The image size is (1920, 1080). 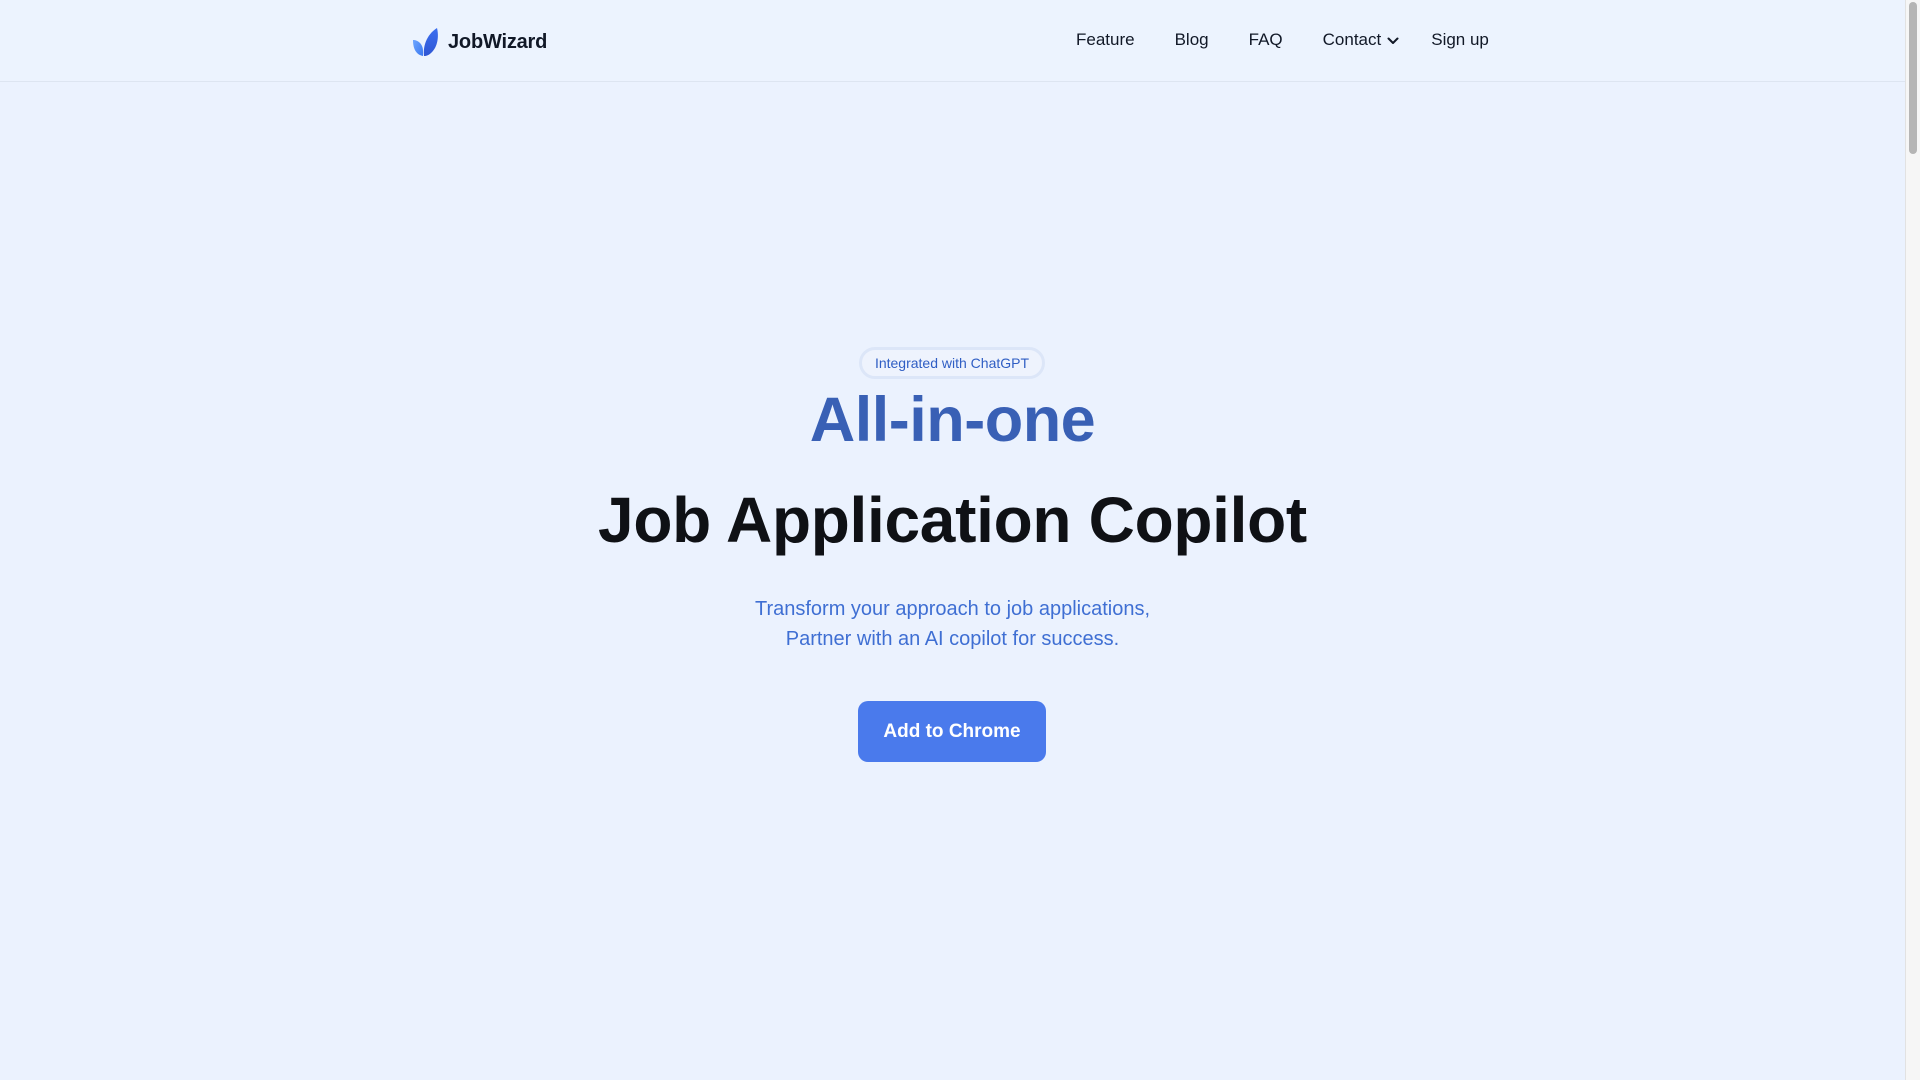 What do you see at coordinates (952, 639) in the screenshot?
I see `subtitle-line-2: Partner with an AI copilot for success.` at bounding box center [952, 639].